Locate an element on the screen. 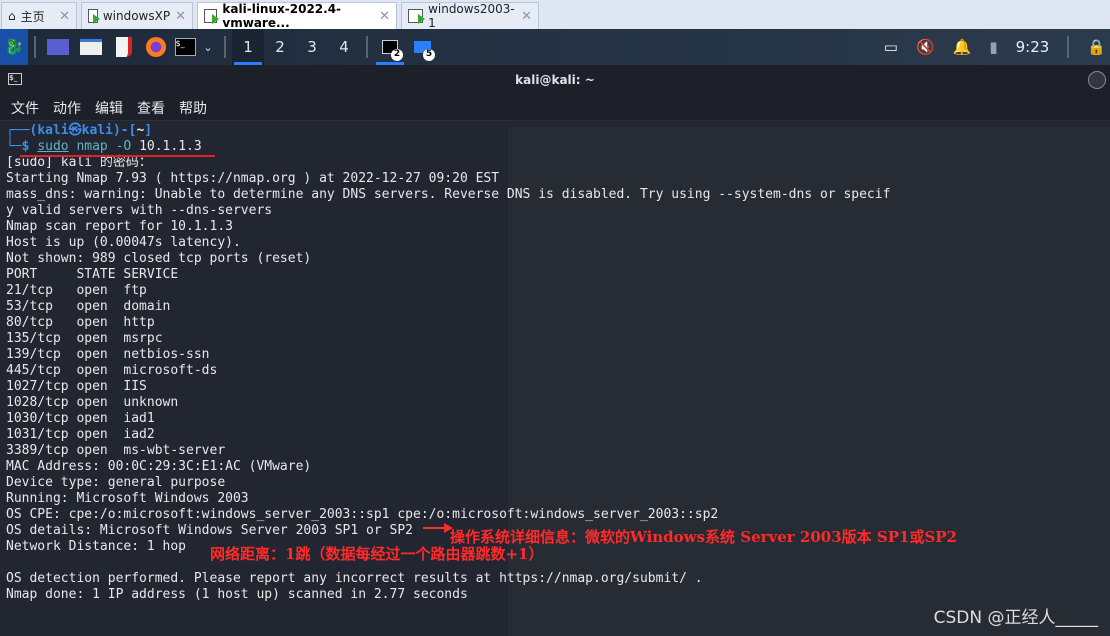 The width and height of the screenshot is (1110, 636). output-line: 139/tcp open netbios-ssn is located at coordinates (108, 354).